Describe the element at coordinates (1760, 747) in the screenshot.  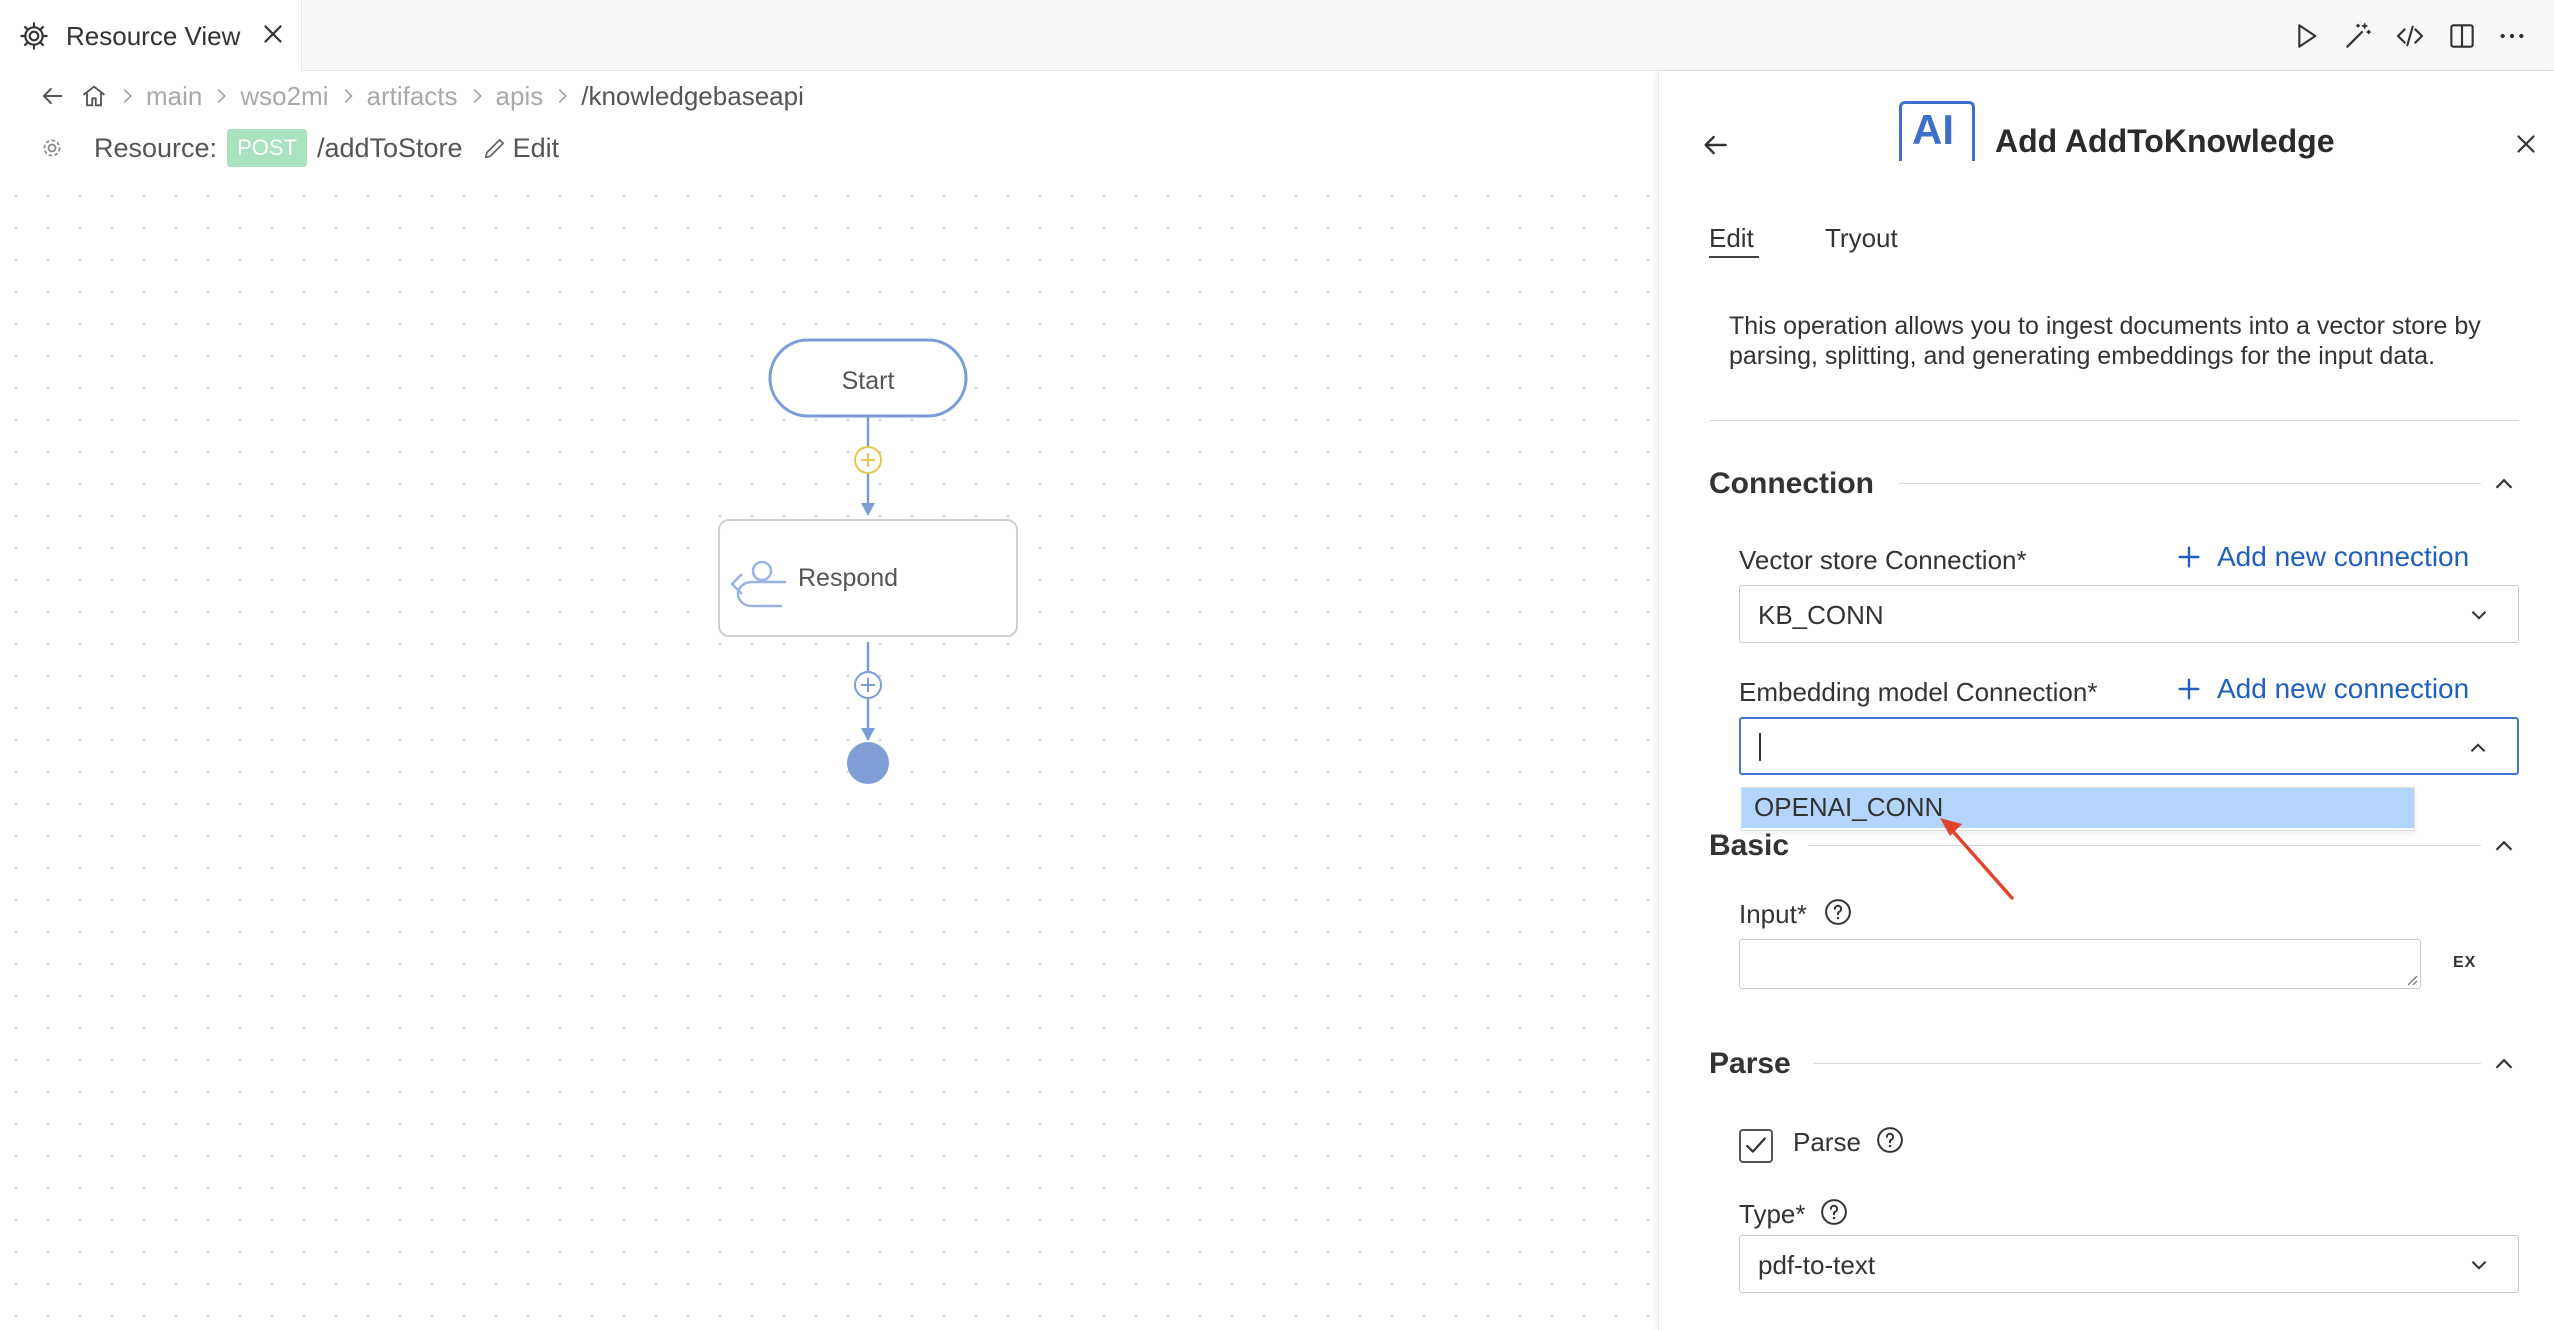
I see `text-cursor` at that location.